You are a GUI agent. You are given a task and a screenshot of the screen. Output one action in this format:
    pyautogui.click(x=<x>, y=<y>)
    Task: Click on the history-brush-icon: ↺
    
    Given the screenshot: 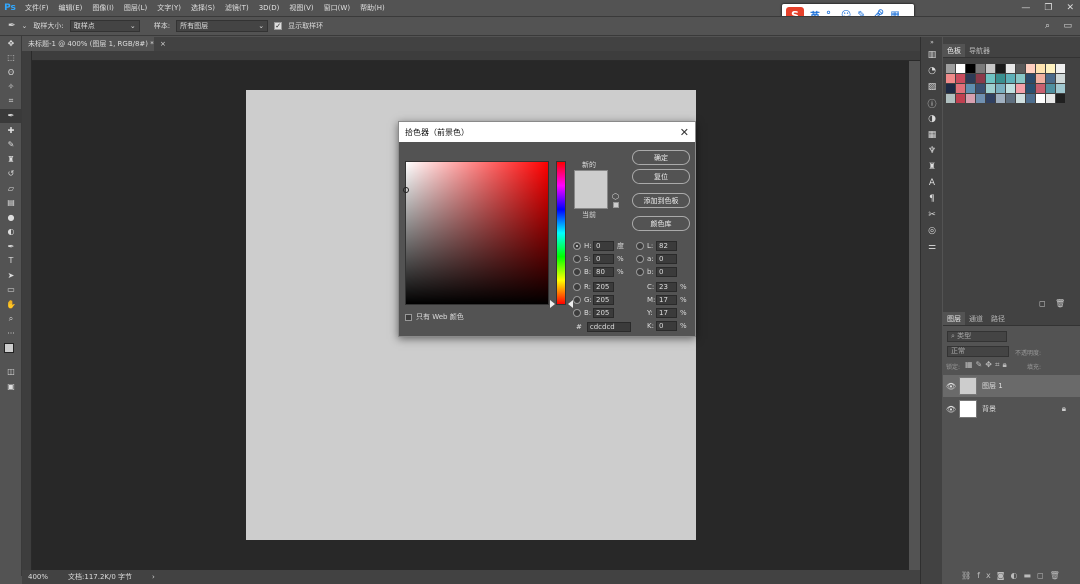 What is the action you would take?
    pyautogui.click(x=11, y=174)
    